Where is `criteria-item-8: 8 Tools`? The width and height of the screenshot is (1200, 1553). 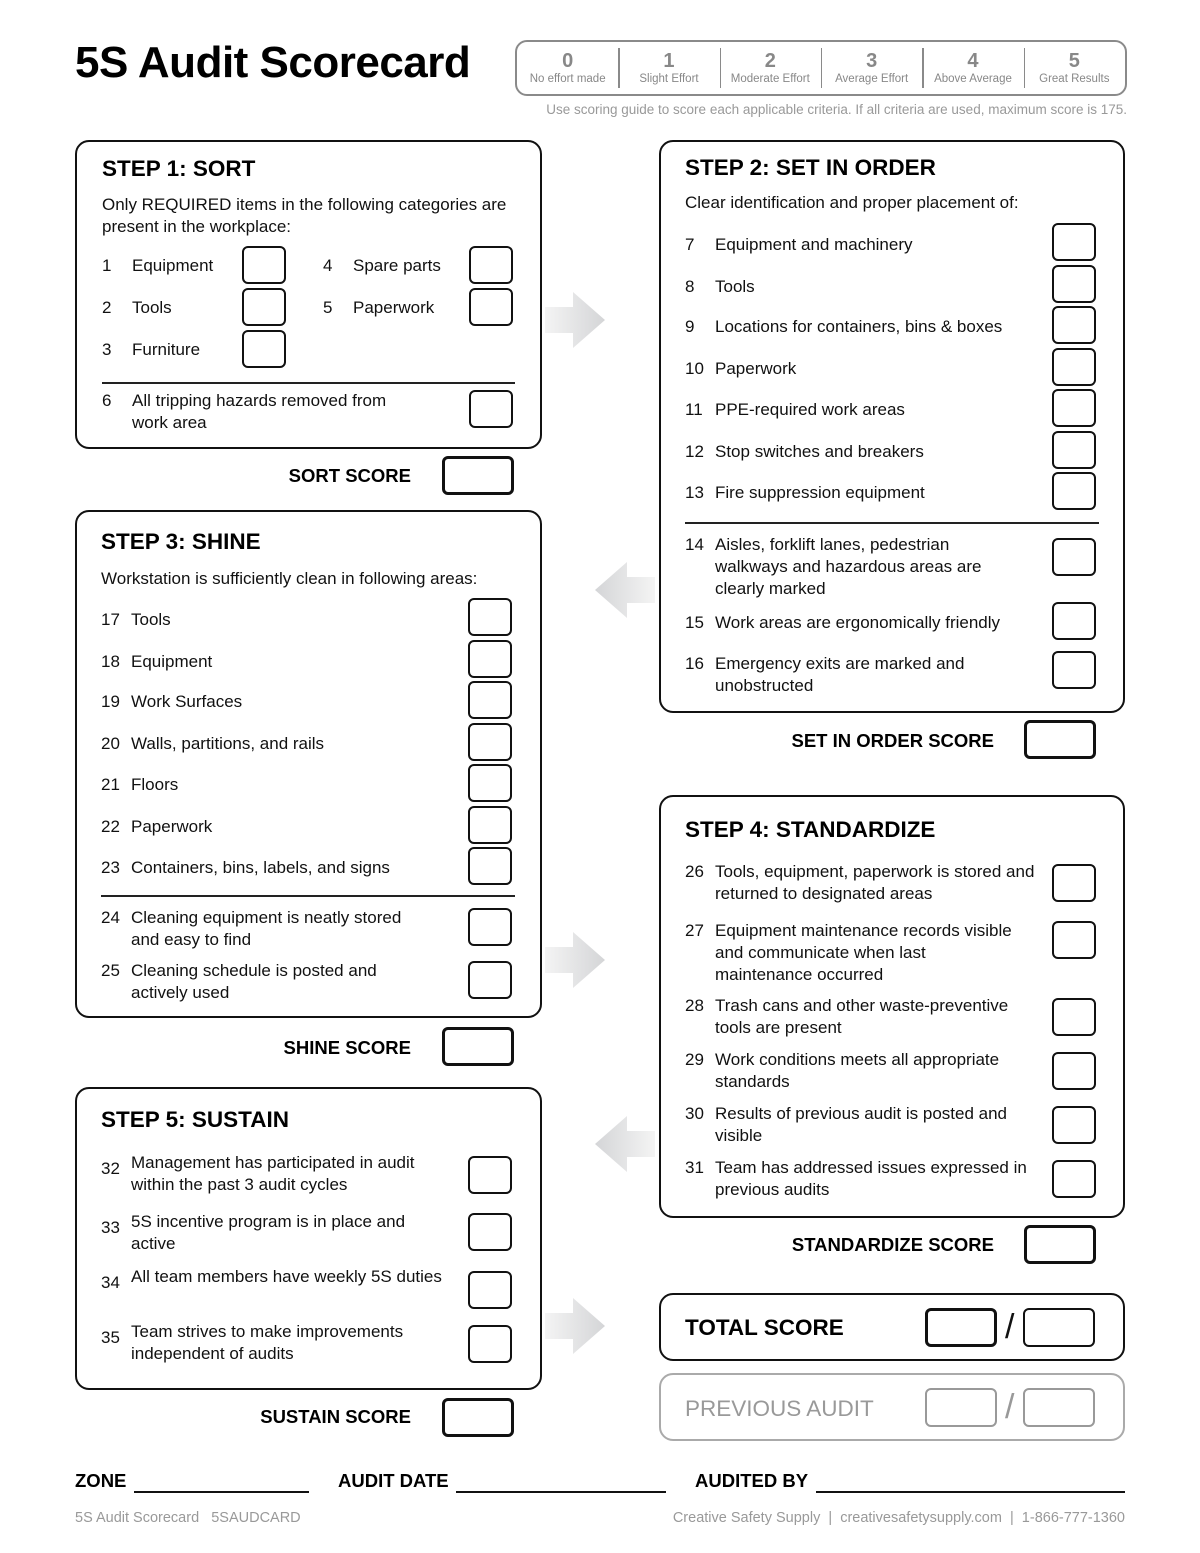 criteria-item-8: 8 Tools is located at coordinates (865, 287).